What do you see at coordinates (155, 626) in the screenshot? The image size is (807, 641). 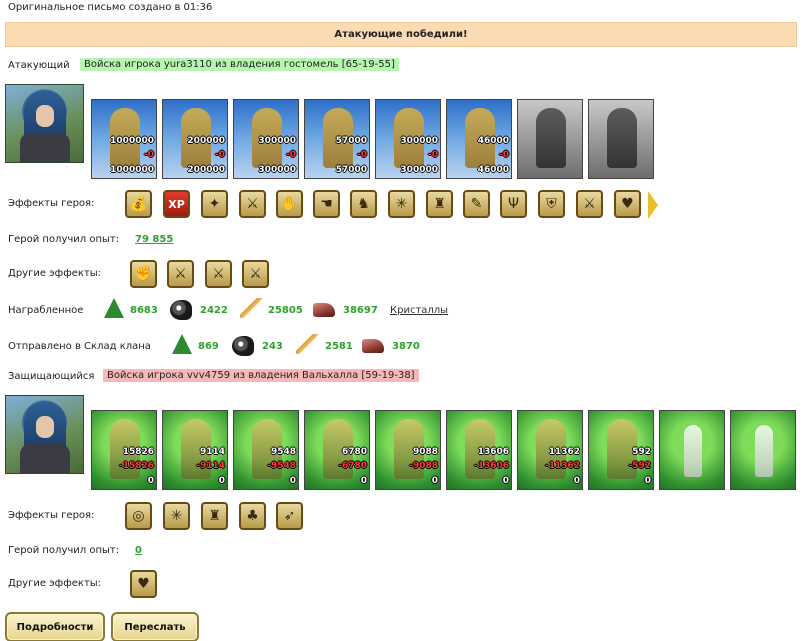 I see `forward-button: Переслать` at bounding box center [155, 626].